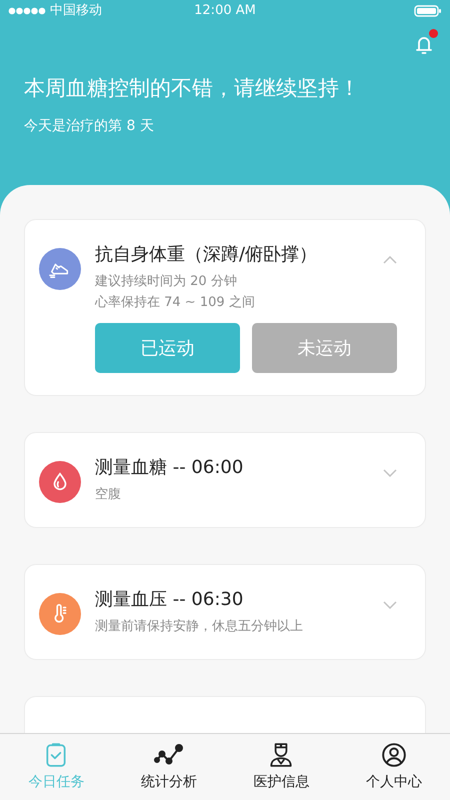 The width and height of the screenshot is (450, 800). I want to click on tab-item: 个人中心, so click(394, 767).